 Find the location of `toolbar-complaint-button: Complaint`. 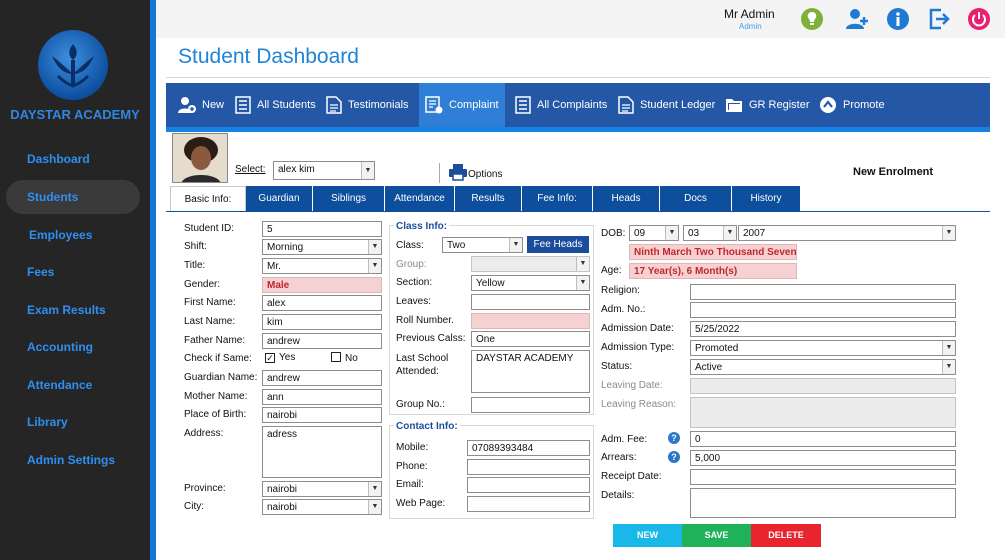

toolbar-complaint-button: Complaint is located at coordinates (462, 105).